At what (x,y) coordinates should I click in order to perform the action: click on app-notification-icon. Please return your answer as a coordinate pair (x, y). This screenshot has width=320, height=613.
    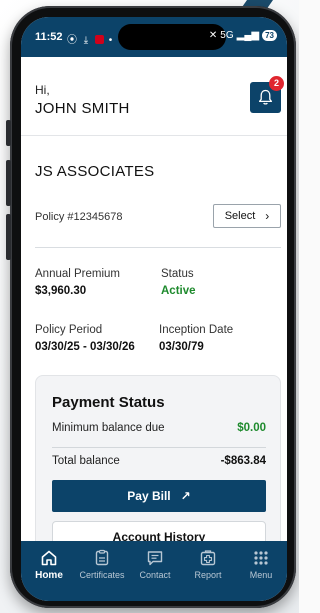
    Looking at the image, I should click on (99, 39).